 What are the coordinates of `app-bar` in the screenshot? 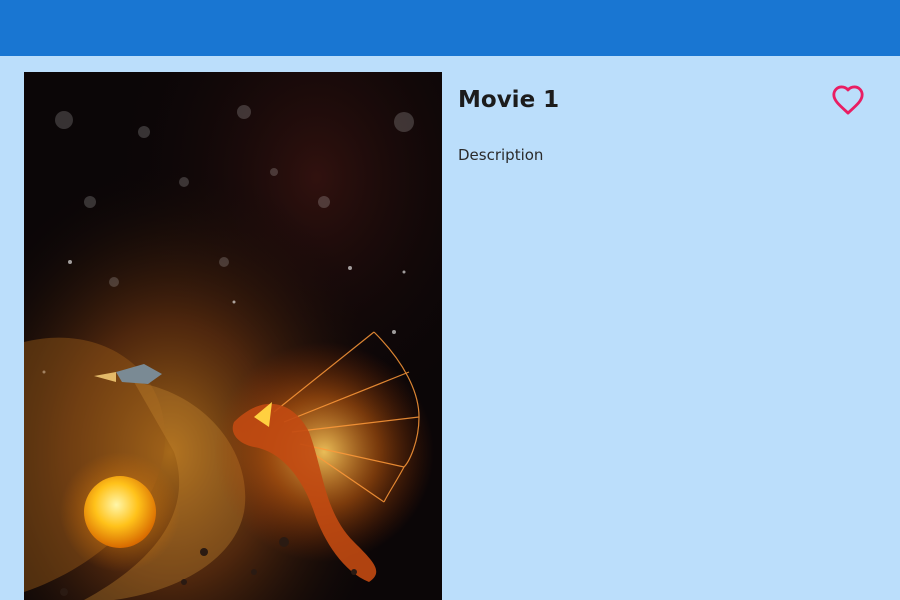 It's located at (450, 28).